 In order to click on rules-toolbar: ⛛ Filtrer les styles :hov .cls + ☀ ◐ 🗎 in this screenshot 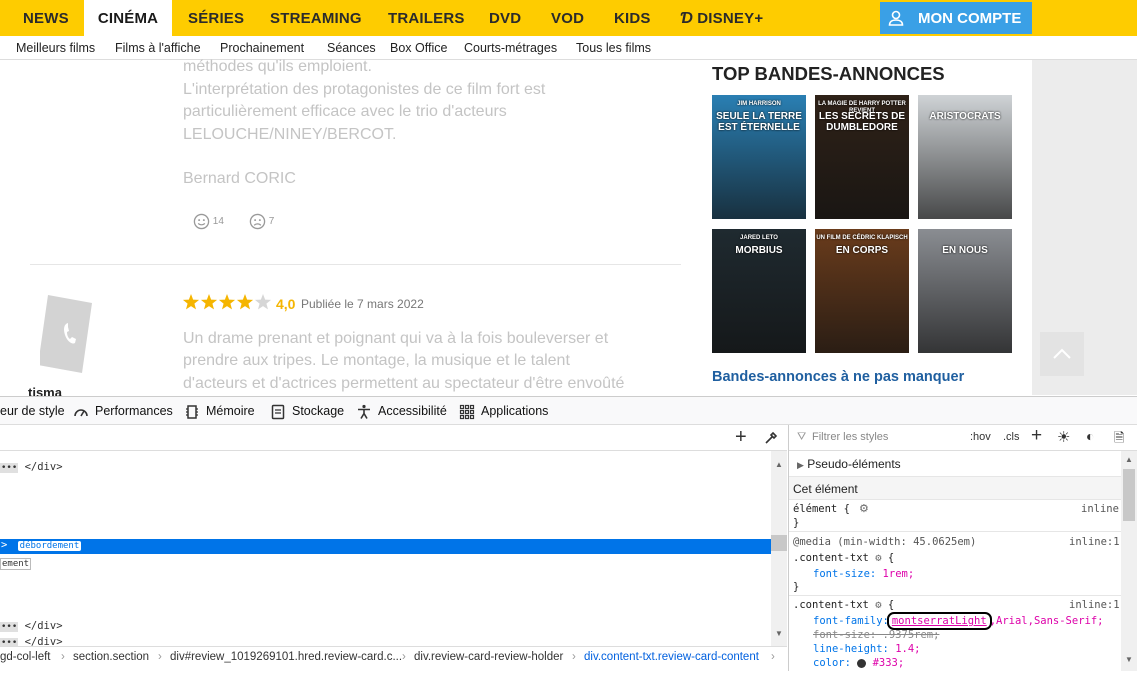, I will do `click(963, 438)`.